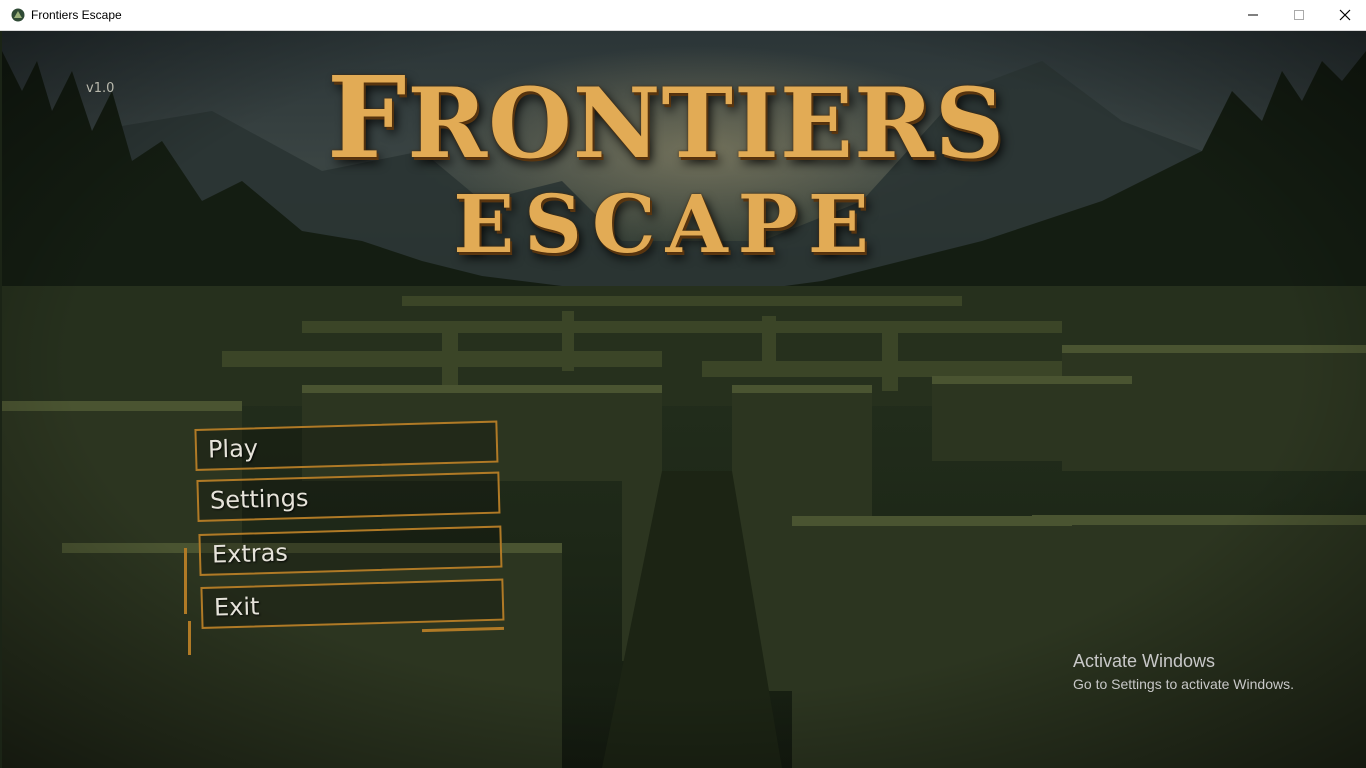 The width and height of the screenshot is (1366, 768). Describe the element at coordinates (1144, 661) in the screenshot. I see `activate-windows-title: Activate Windows` at that location.